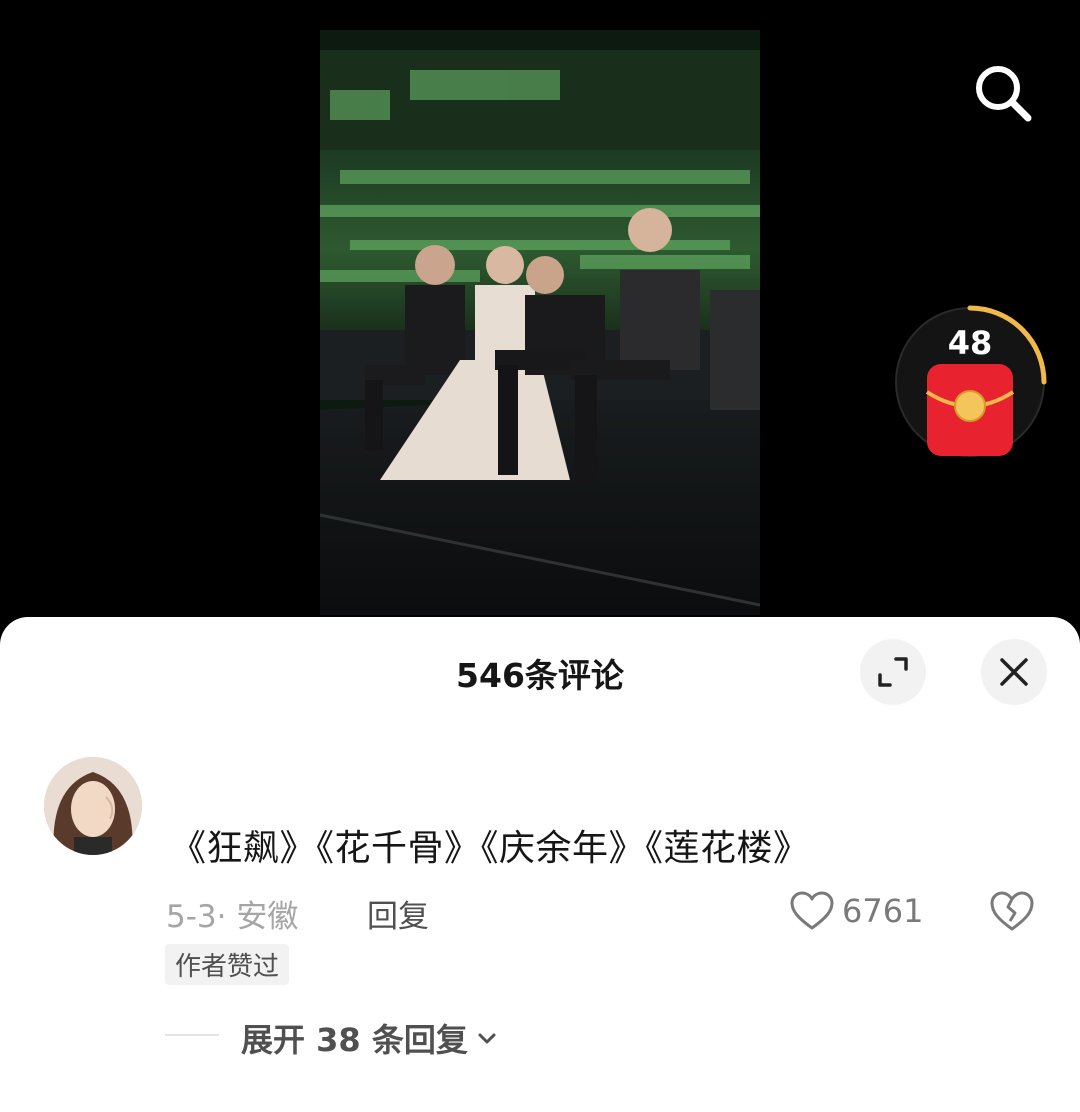 The width and height of the screenshot is (1080, 1112). What do you see at coordinates (354, 1040) in the screenshot?
I see `expand-replies-label: 展开 38 条回复` at bounding box center [354, 1040].